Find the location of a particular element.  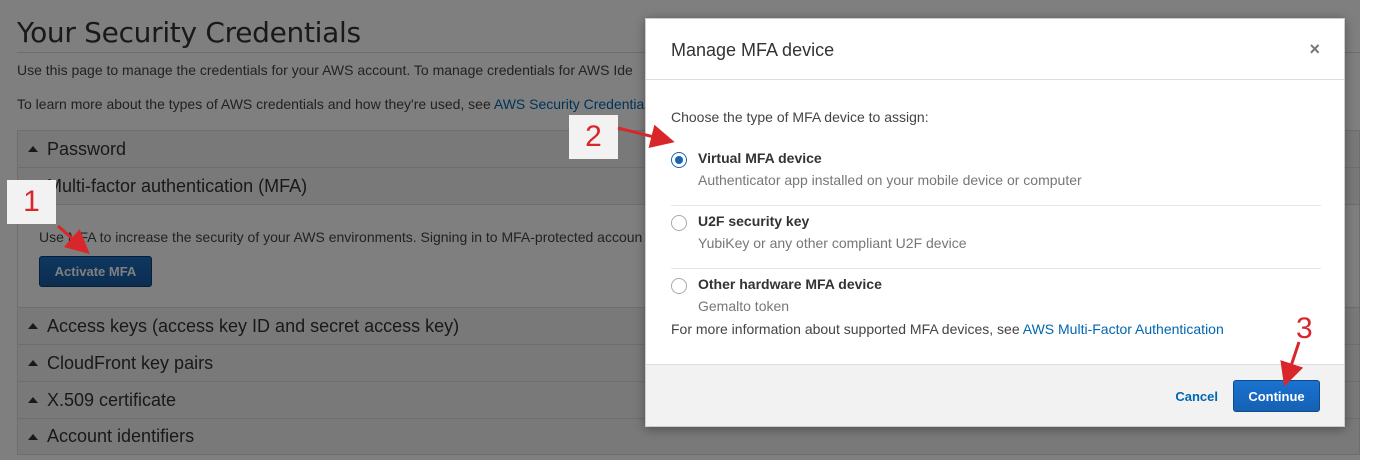

cancel-button: Cancel is located at coordinates (1196, 396).